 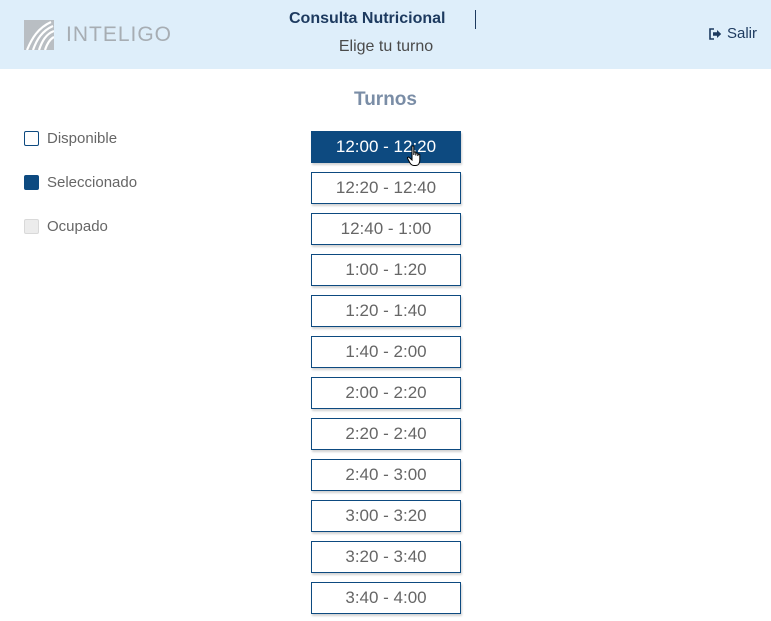 What do you see at coordinates (386, 270) in the screenshot?
I see `time-slot-button: 1:00 - 1:20` at bounding box center [386, 270].